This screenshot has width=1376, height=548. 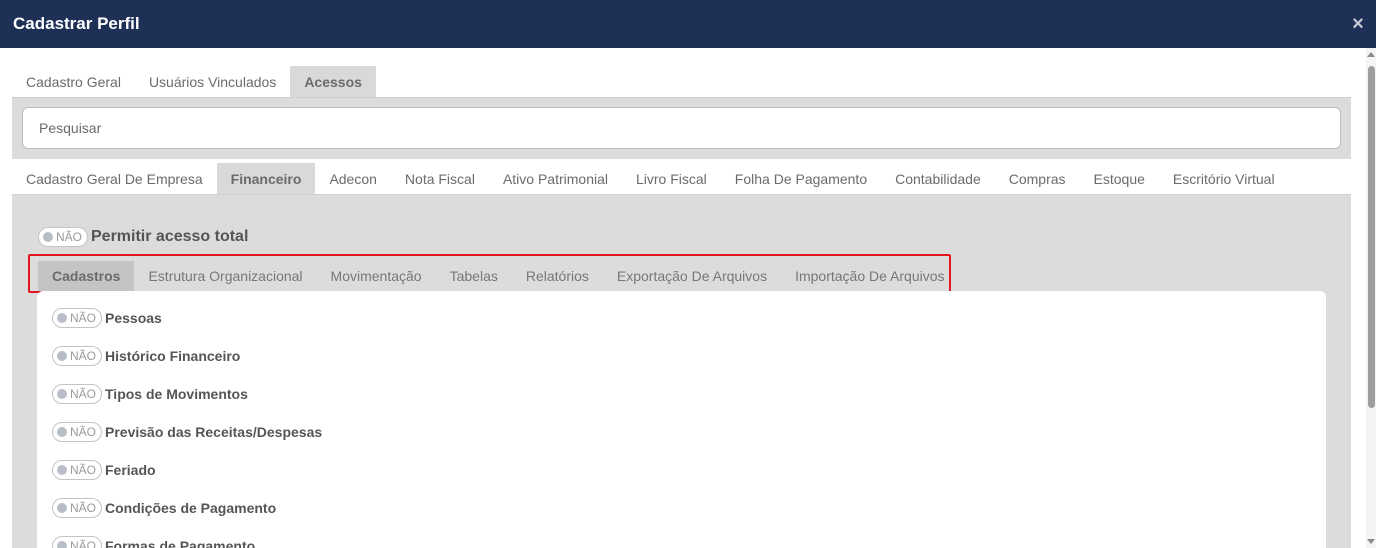 I want to click on tab-compras: Compras, so click(x=1037, y=179).